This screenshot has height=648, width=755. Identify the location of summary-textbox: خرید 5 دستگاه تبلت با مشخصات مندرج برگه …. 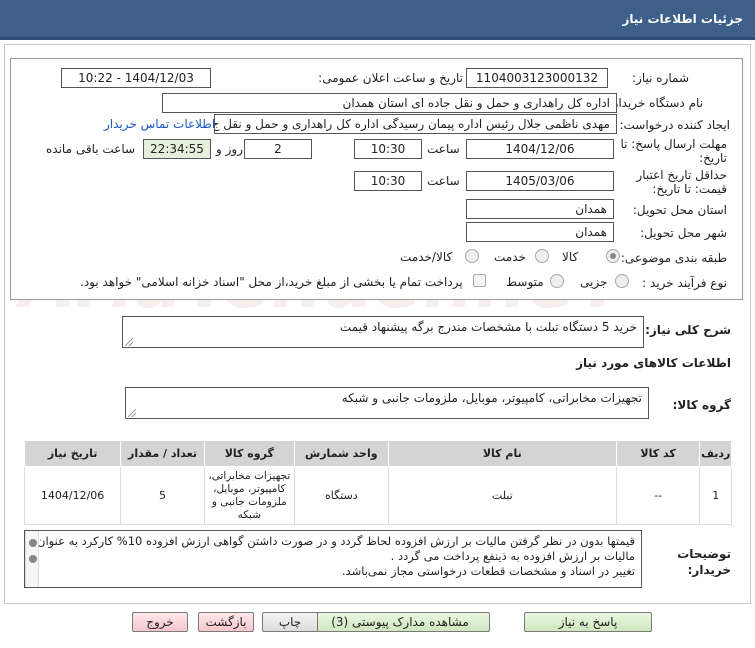
(383, 332).